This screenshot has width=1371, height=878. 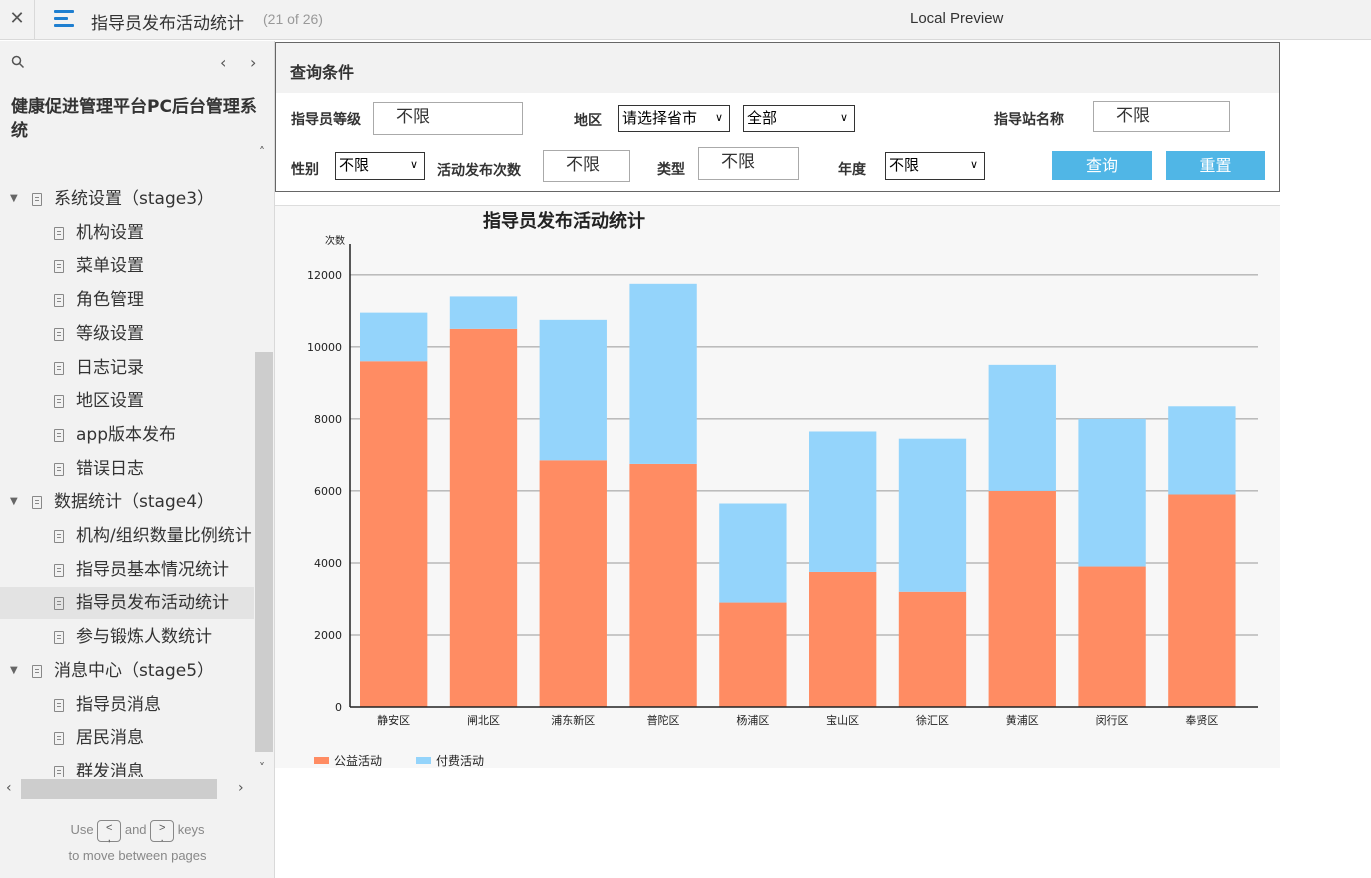 What do you see at coordinates (127, 401) in the screenshot?
I see `tree-page: 地区设置` at bounding box center [127, 401].